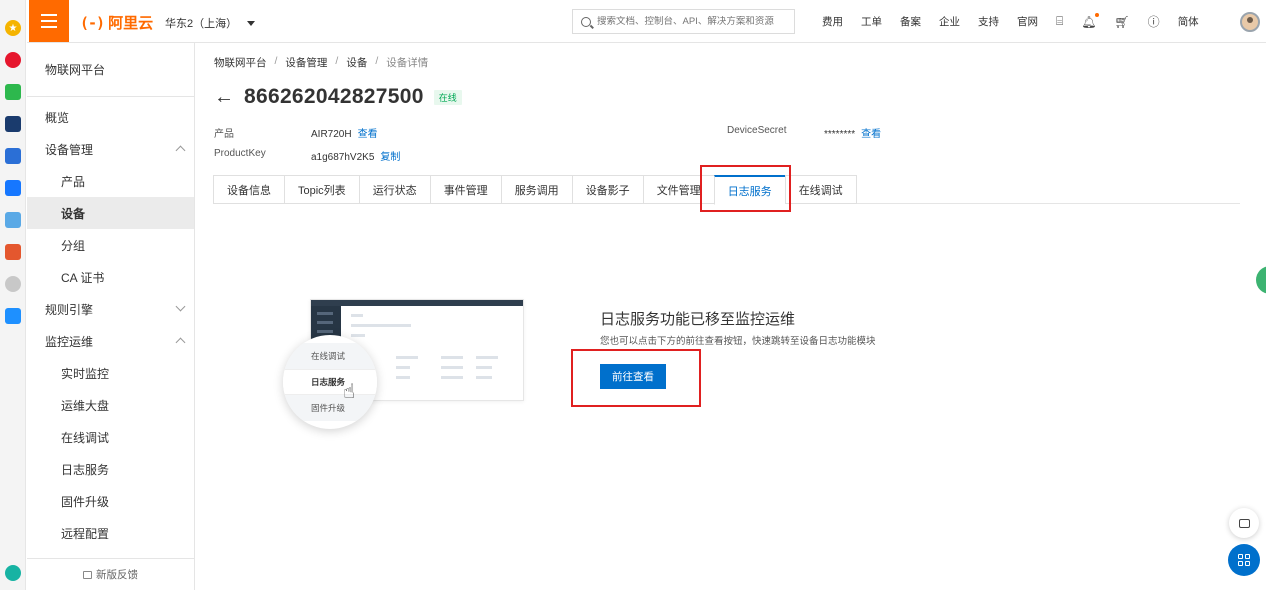 The height and width of the screenshot is (590, 1266). I want to click on region-selector: 华东2（上海）, so click(210, 23).